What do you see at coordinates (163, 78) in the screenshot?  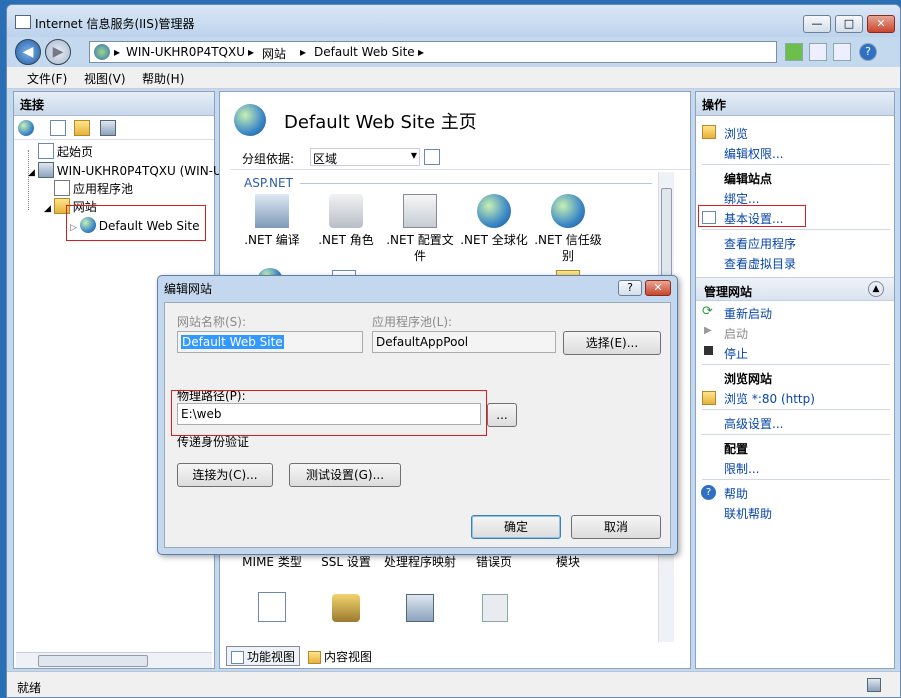 I see `menu-help: 帮助(H)` at bounding box center [163, 78].